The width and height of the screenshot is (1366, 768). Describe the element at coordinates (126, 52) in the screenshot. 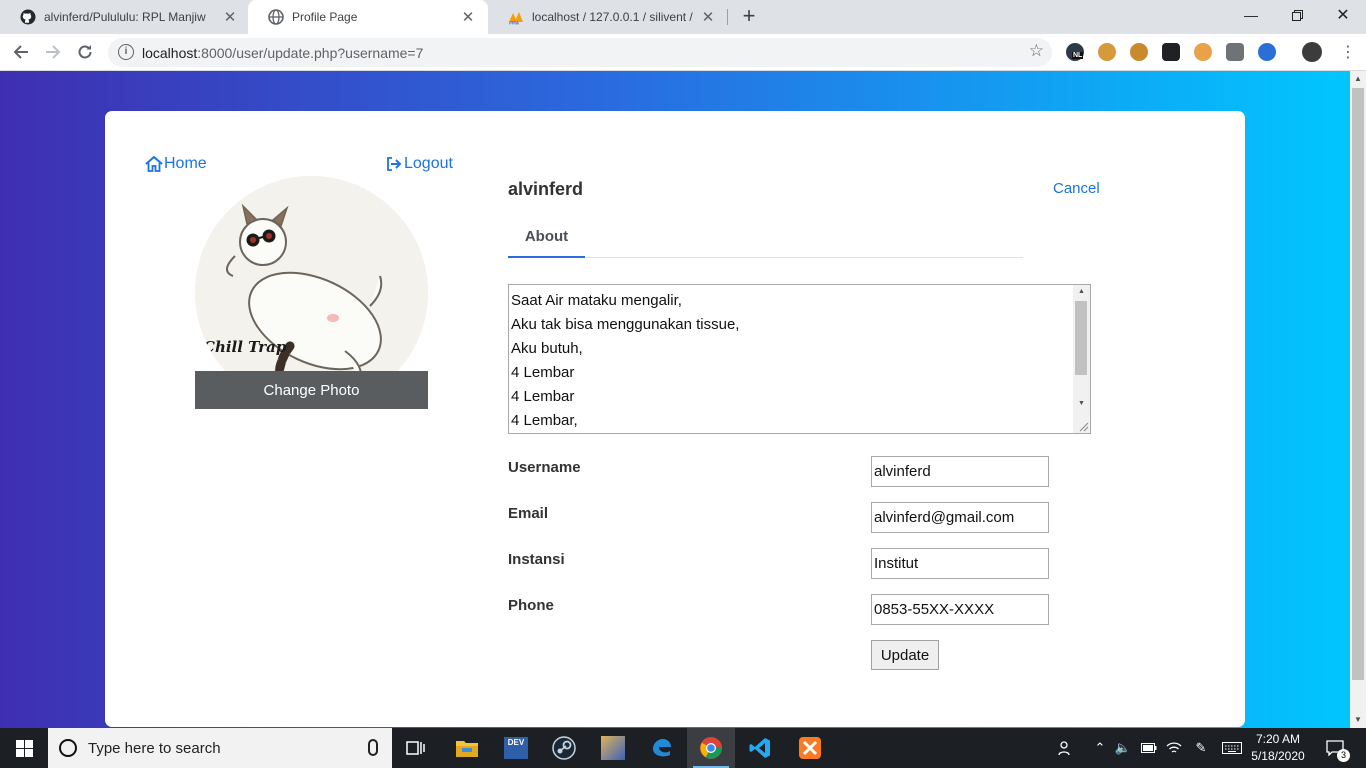

I see `site-info-icon: i` at that location.